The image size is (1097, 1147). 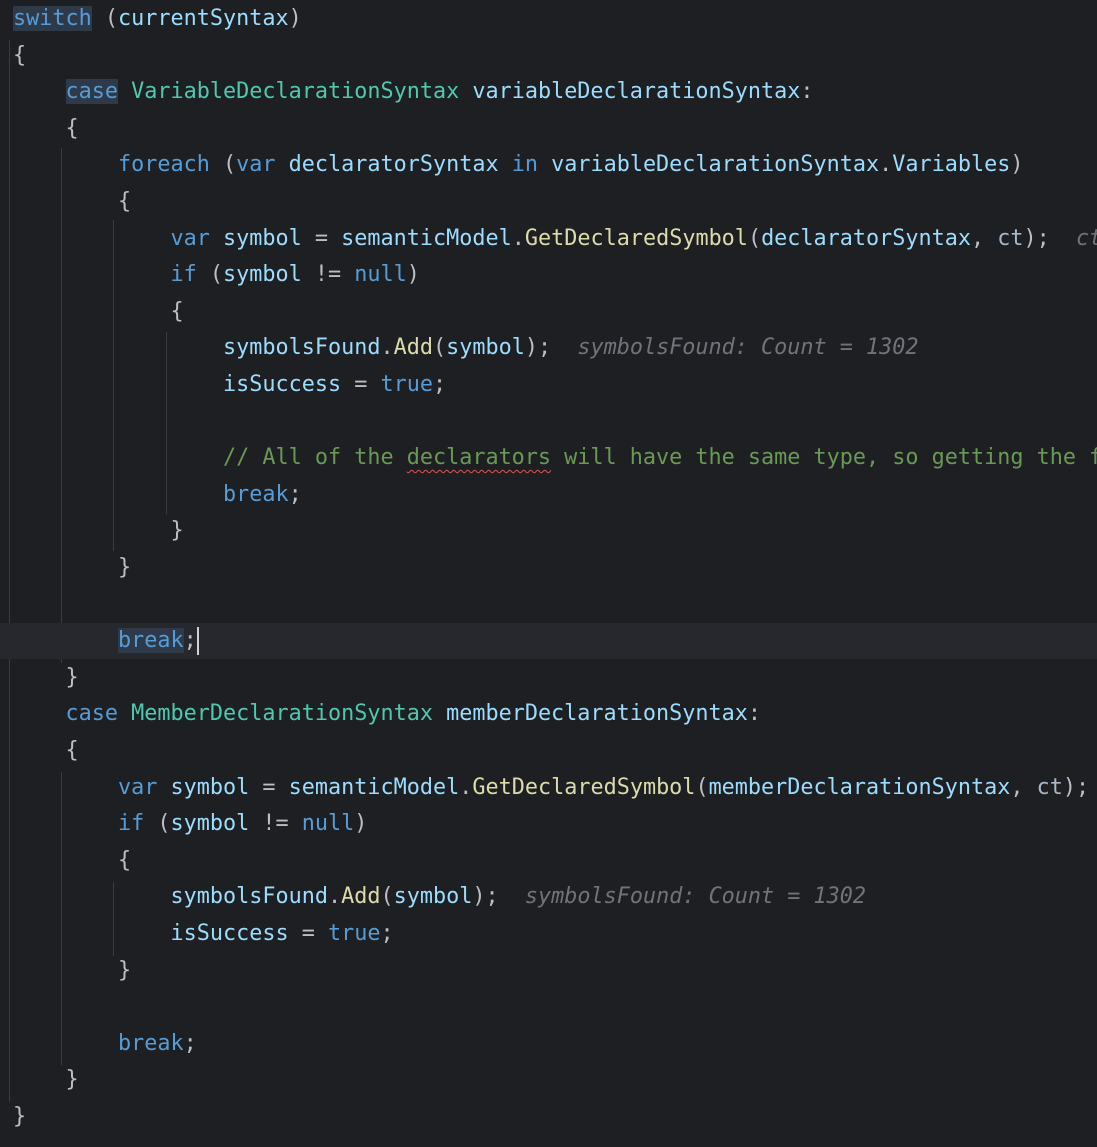 What do you see at coordinates (1017, 165) in the screenshot?
I see `punctuation-token: )` at bounding box center [1017, 165].